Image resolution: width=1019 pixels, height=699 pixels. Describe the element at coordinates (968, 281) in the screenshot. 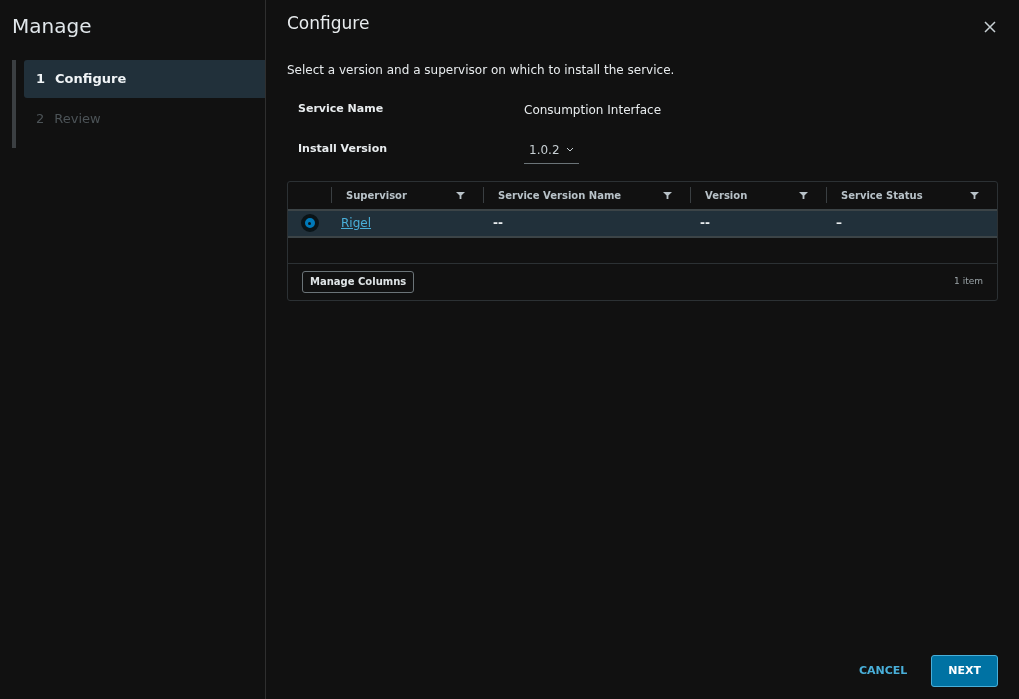

I see `item-count: 1 item` at that location.